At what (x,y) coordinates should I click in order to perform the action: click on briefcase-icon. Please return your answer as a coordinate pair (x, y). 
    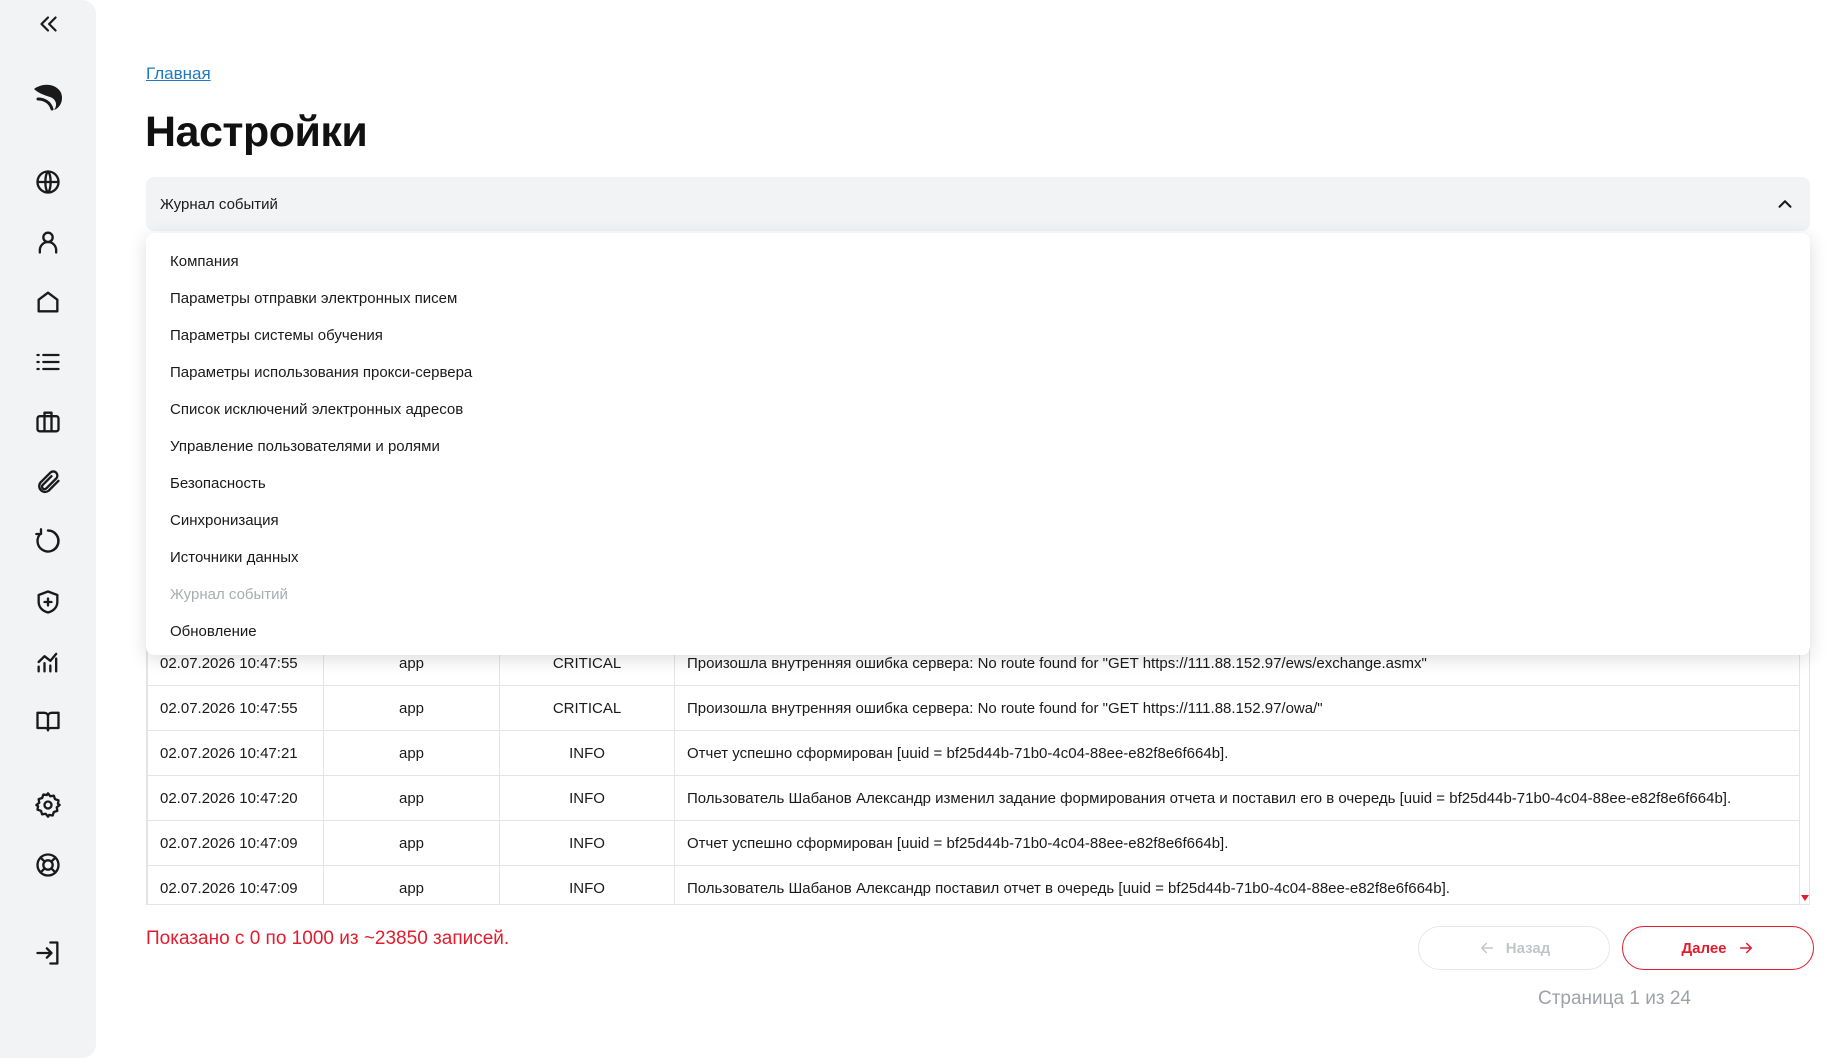
    Looking at the image, I should click on (48, 422).